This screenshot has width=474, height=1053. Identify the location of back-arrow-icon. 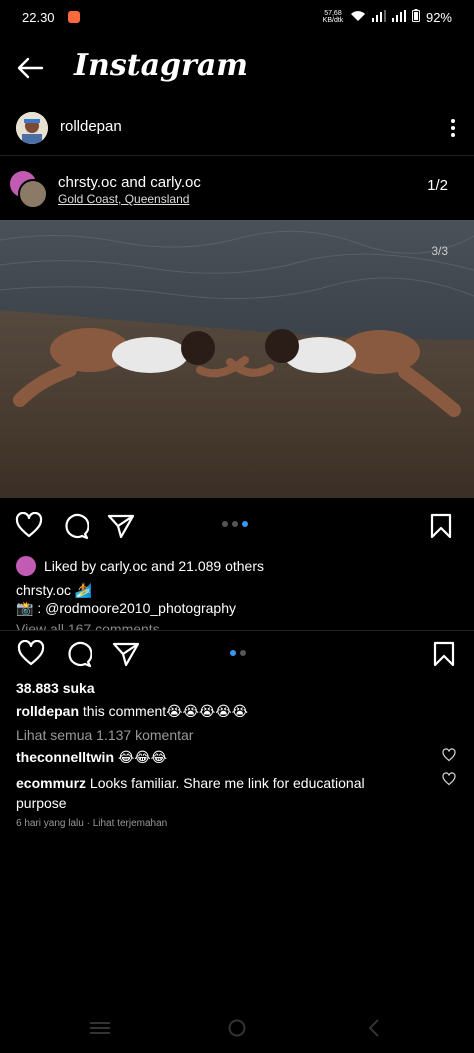
(31, 68).